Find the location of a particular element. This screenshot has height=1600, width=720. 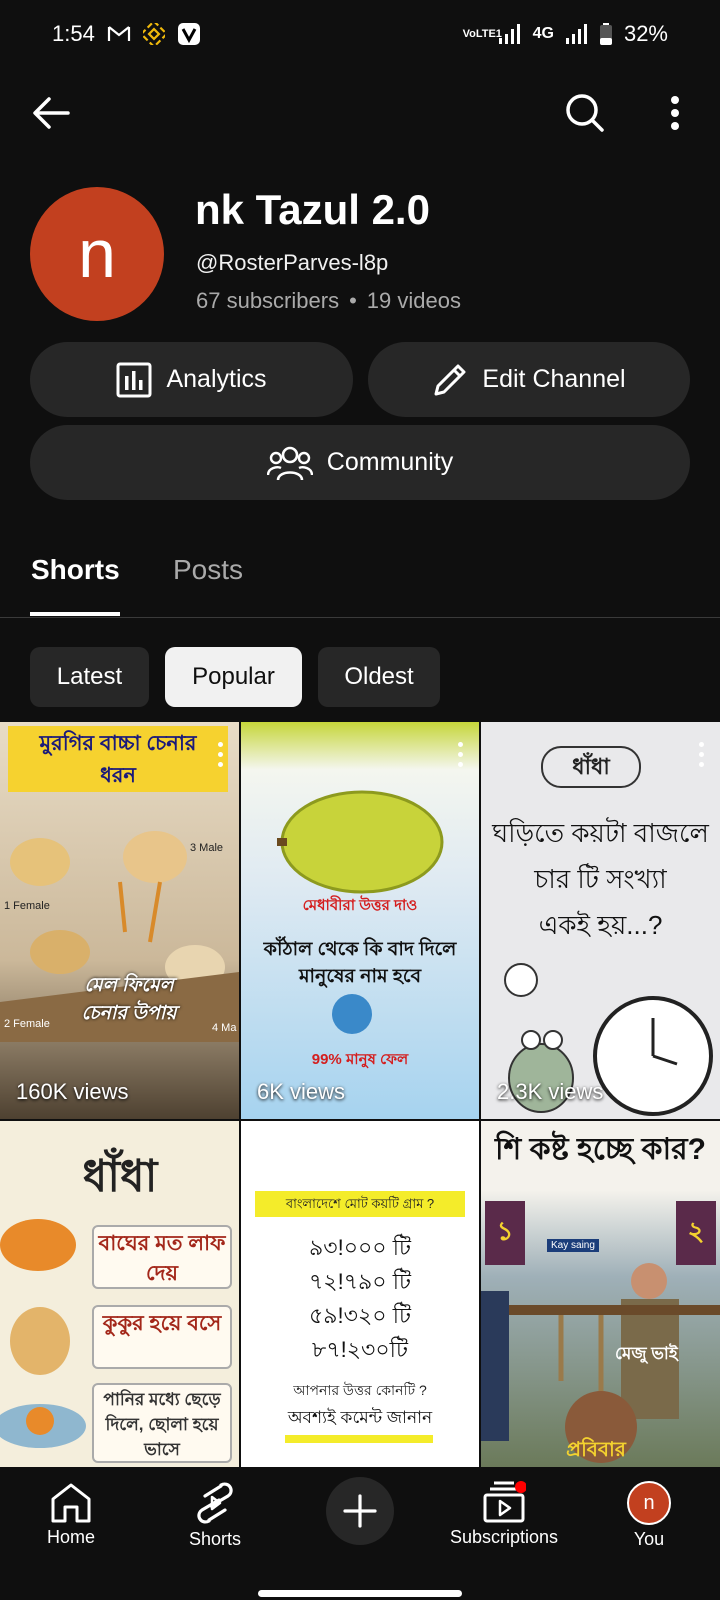

you-avatar: n is located at coordinates (649, 1503).